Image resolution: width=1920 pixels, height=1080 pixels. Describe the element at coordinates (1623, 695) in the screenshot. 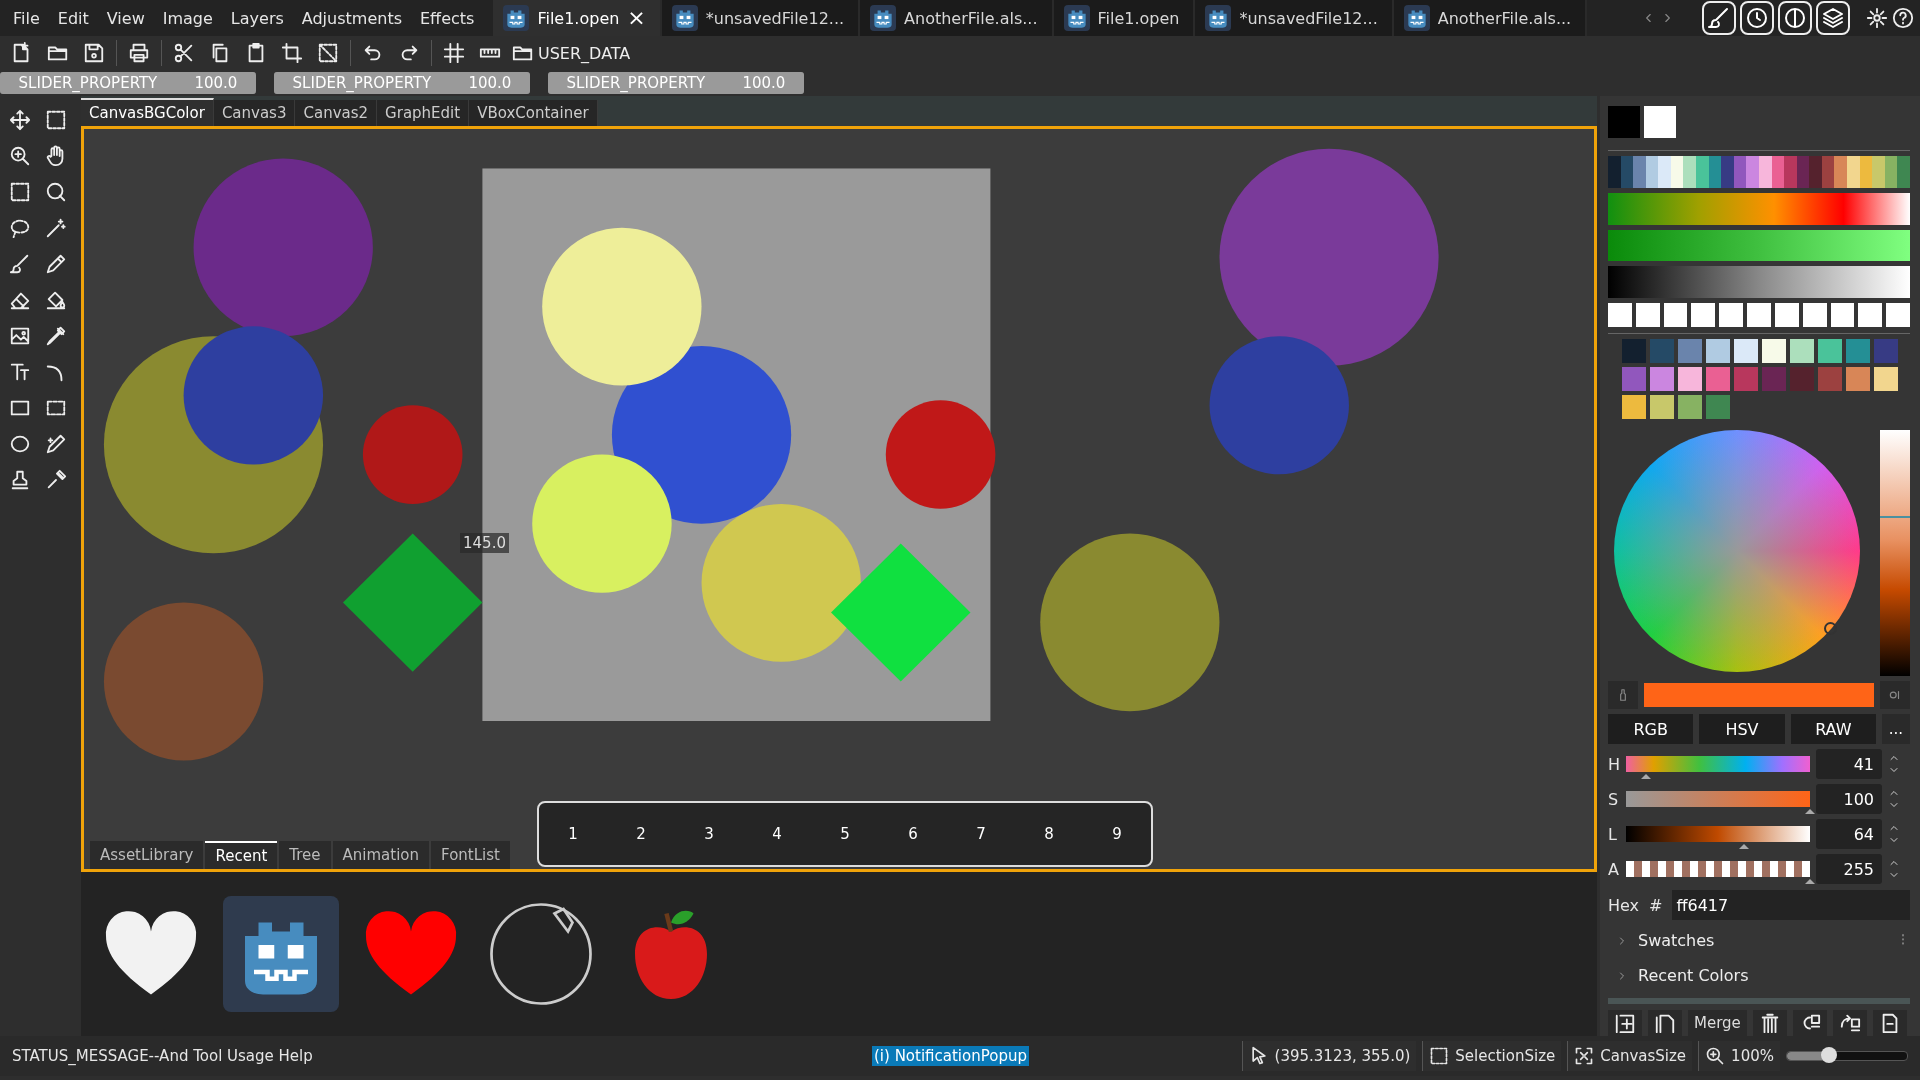

I see `eyedropper-button` at that location.